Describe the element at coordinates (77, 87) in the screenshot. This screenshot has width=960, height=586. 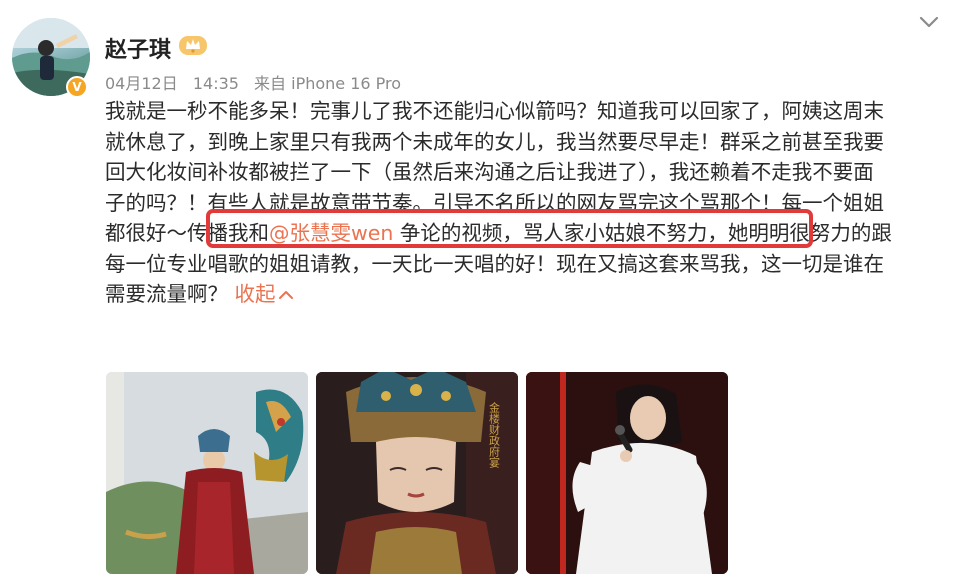
I see `verified-icon: V` at that location.